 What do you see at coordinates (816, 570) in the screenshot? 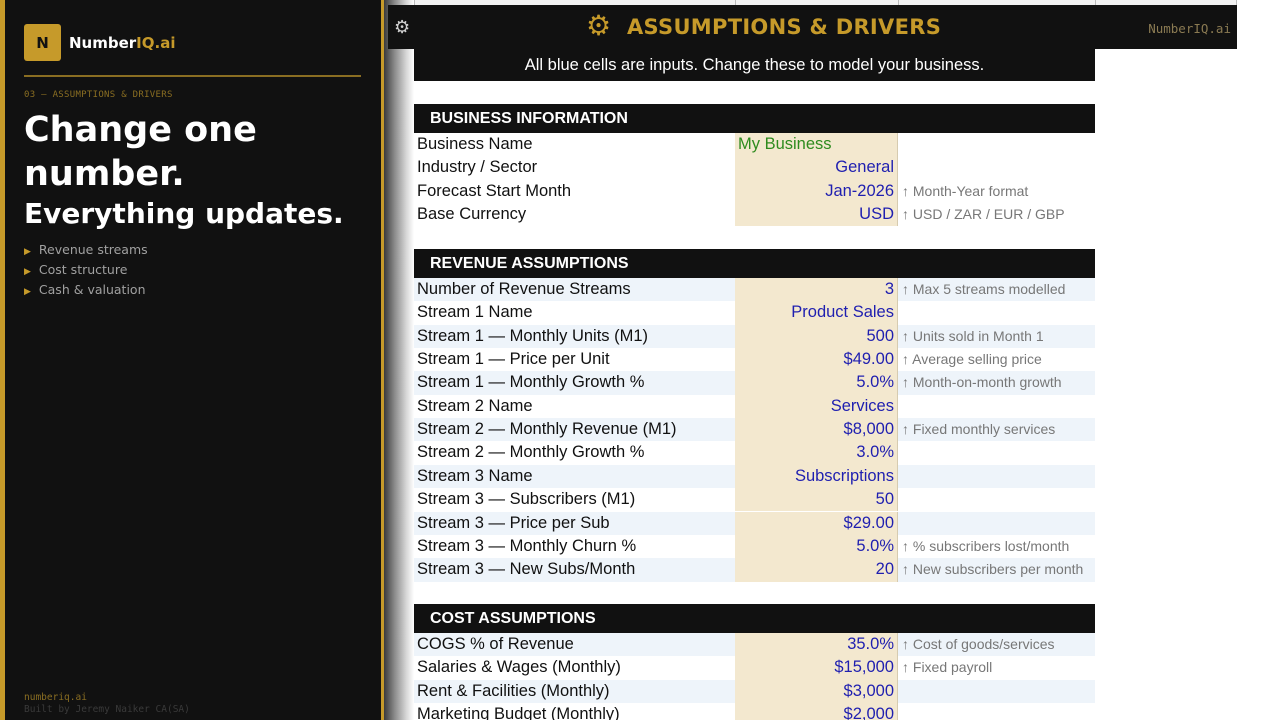
I see `input-cell: 20` at bounding box center [816, 570].